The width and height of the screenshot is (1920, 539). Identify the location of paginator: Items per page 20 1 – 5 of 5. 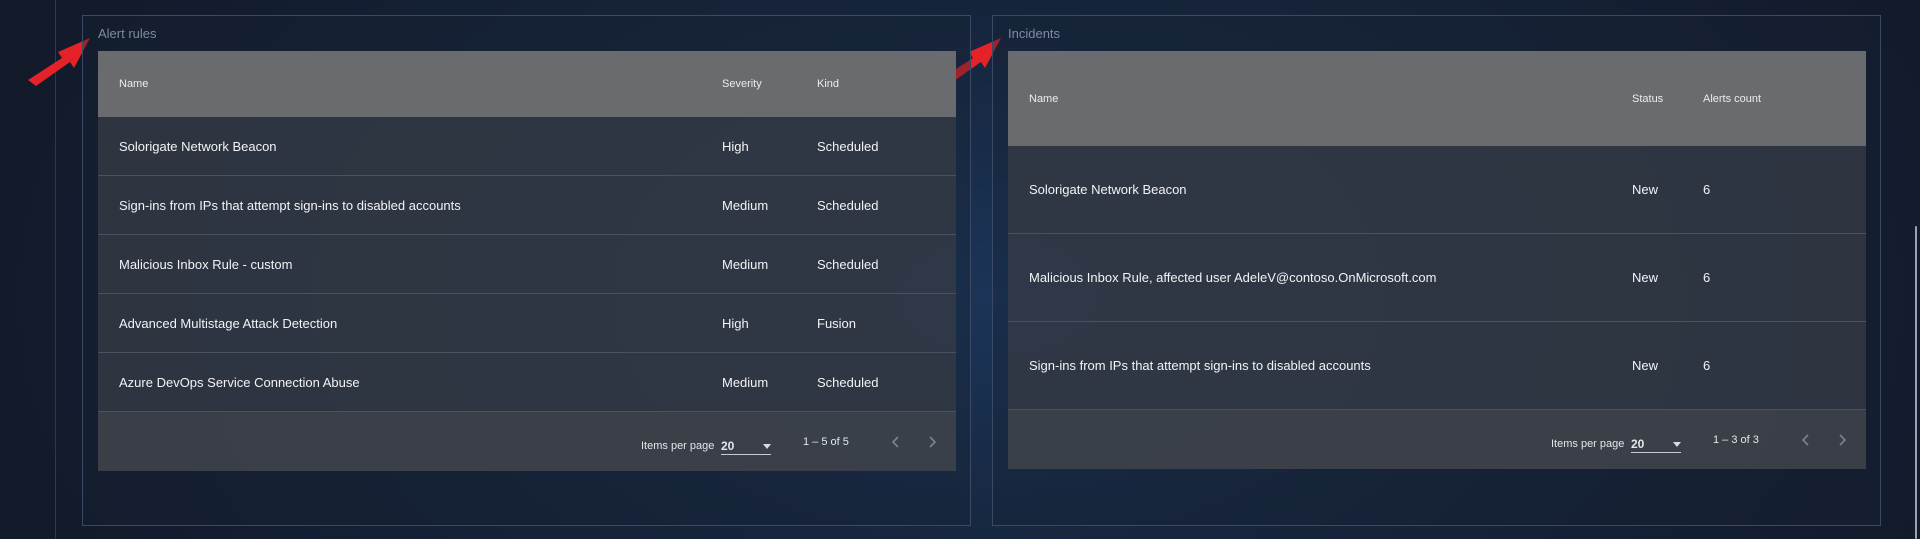
(527, 441).